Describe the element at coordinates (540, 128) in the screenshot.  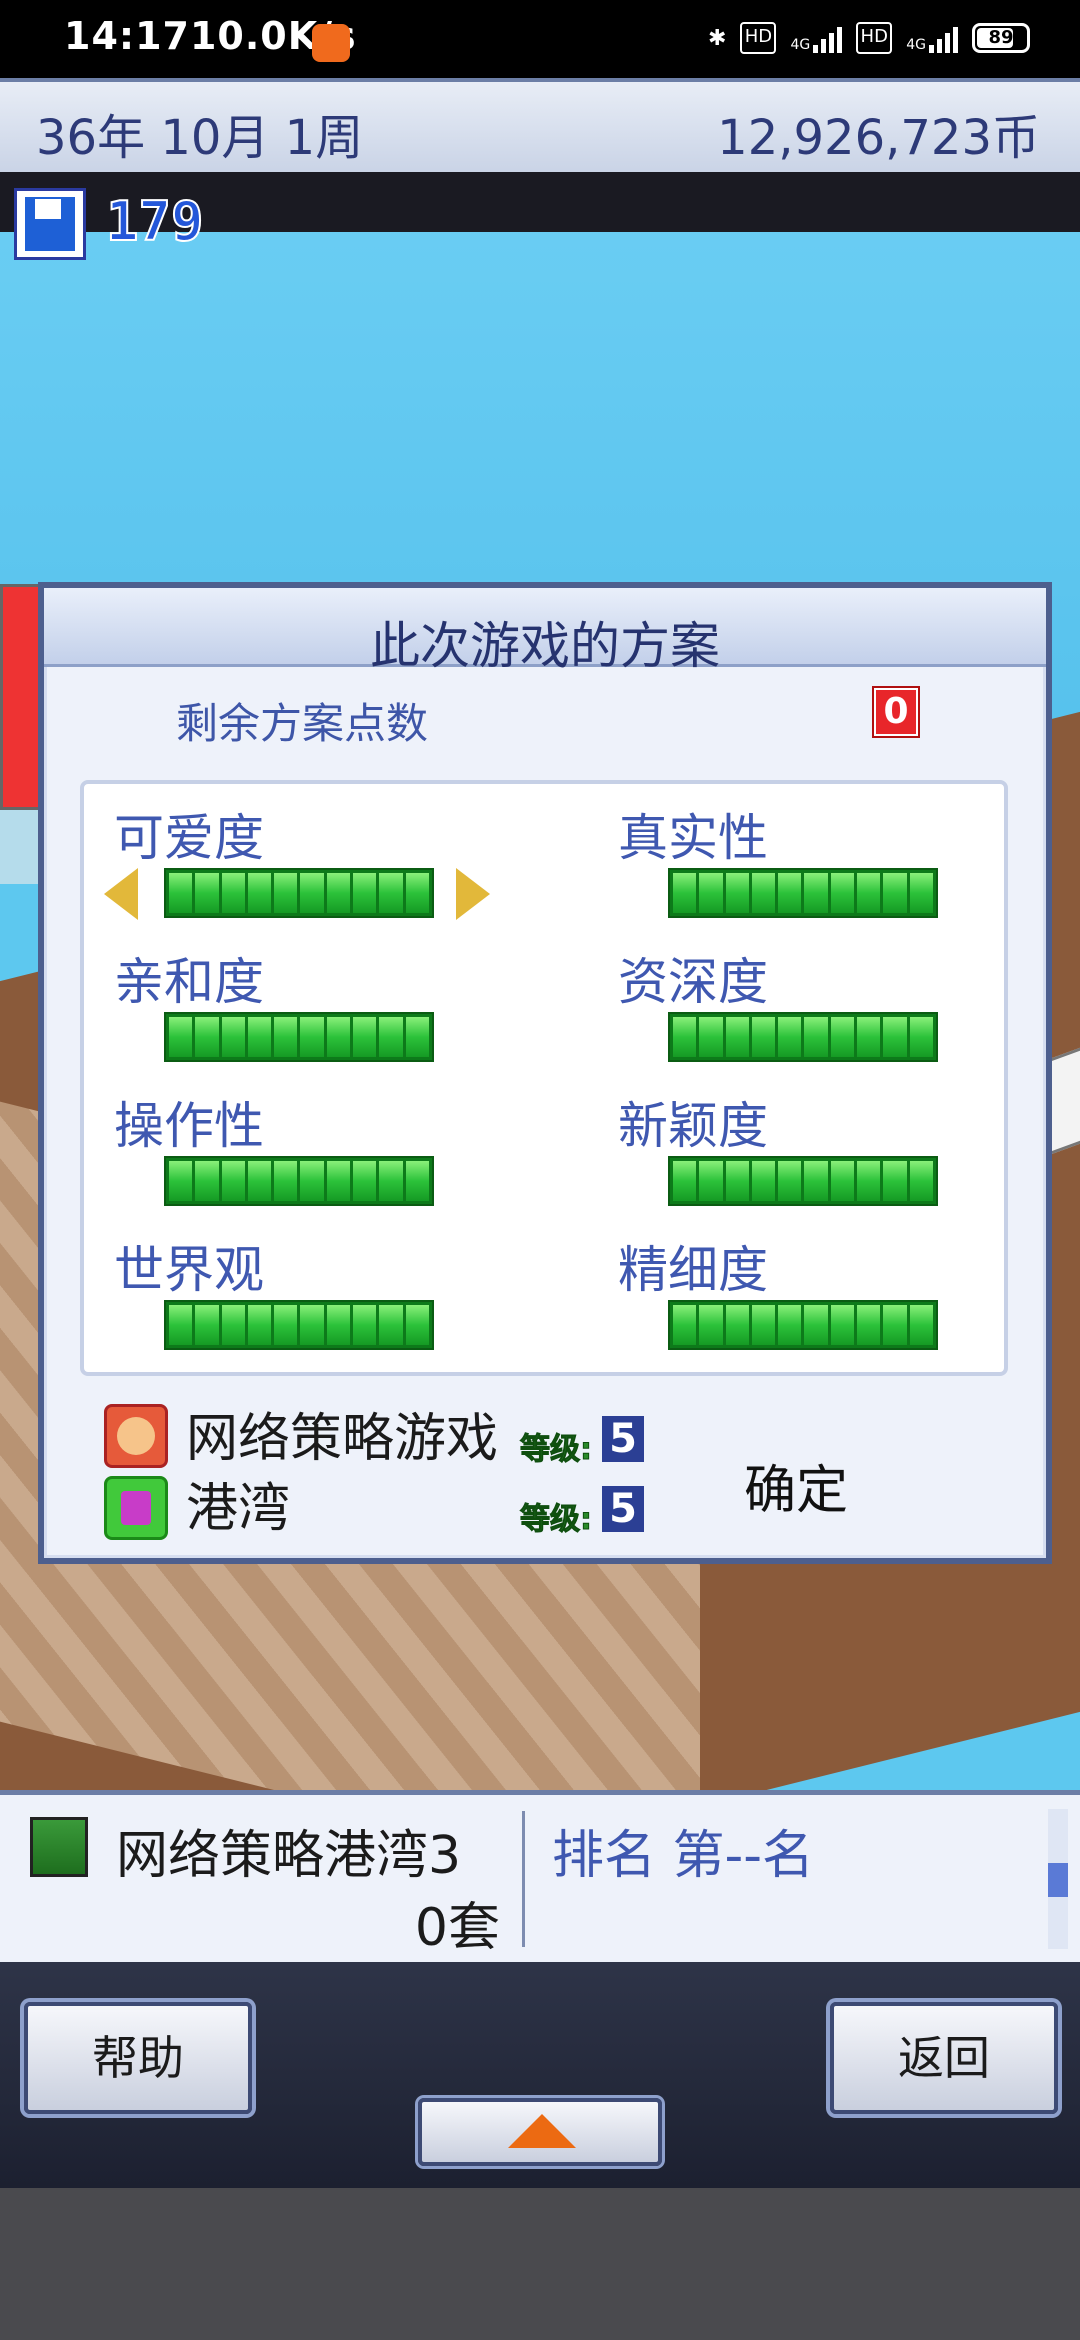
I see `top-hud: 36年 10月 1周 12,926,723币` at that location.